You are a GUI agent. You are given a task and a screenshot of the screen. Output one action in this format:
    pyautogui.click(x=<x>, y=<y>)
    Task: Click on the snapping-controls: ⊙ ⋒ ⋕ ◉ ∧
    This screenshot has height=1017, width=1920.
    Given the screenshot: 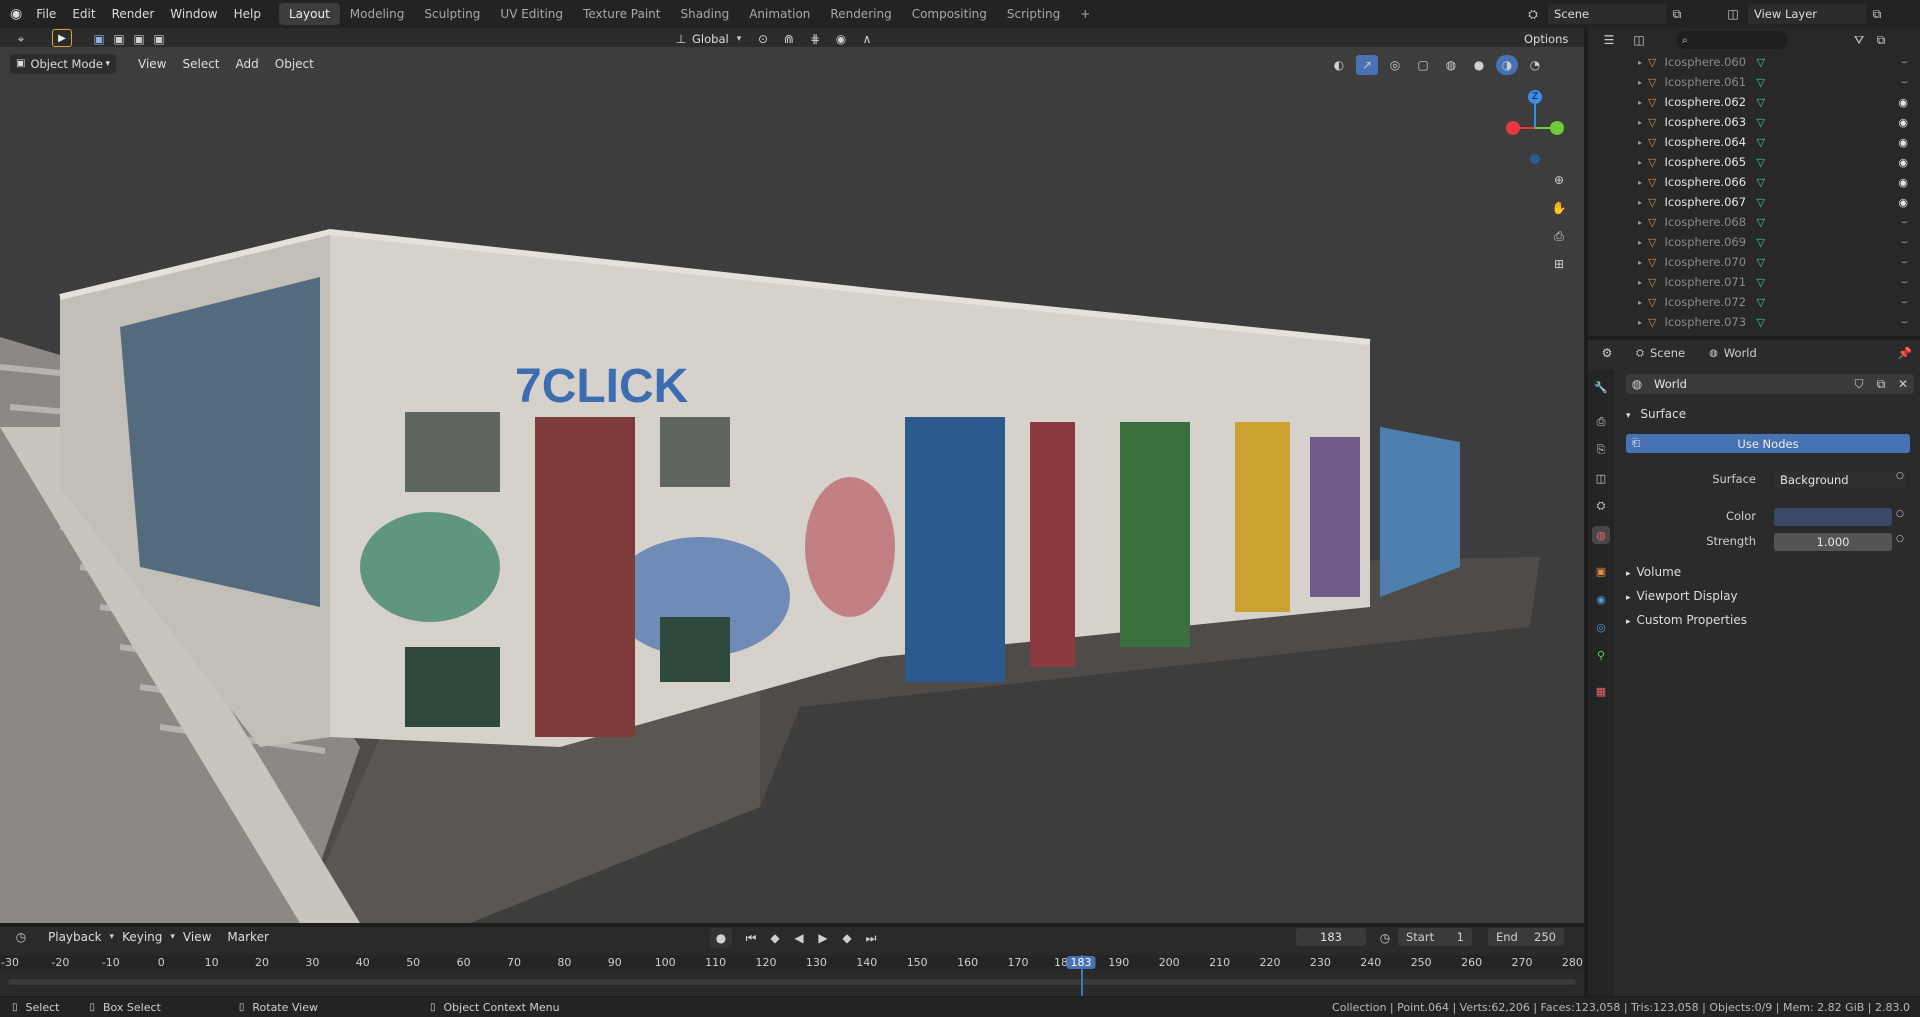 What is the action you would take?
    pyautogui.click(x=815, y=39)
    